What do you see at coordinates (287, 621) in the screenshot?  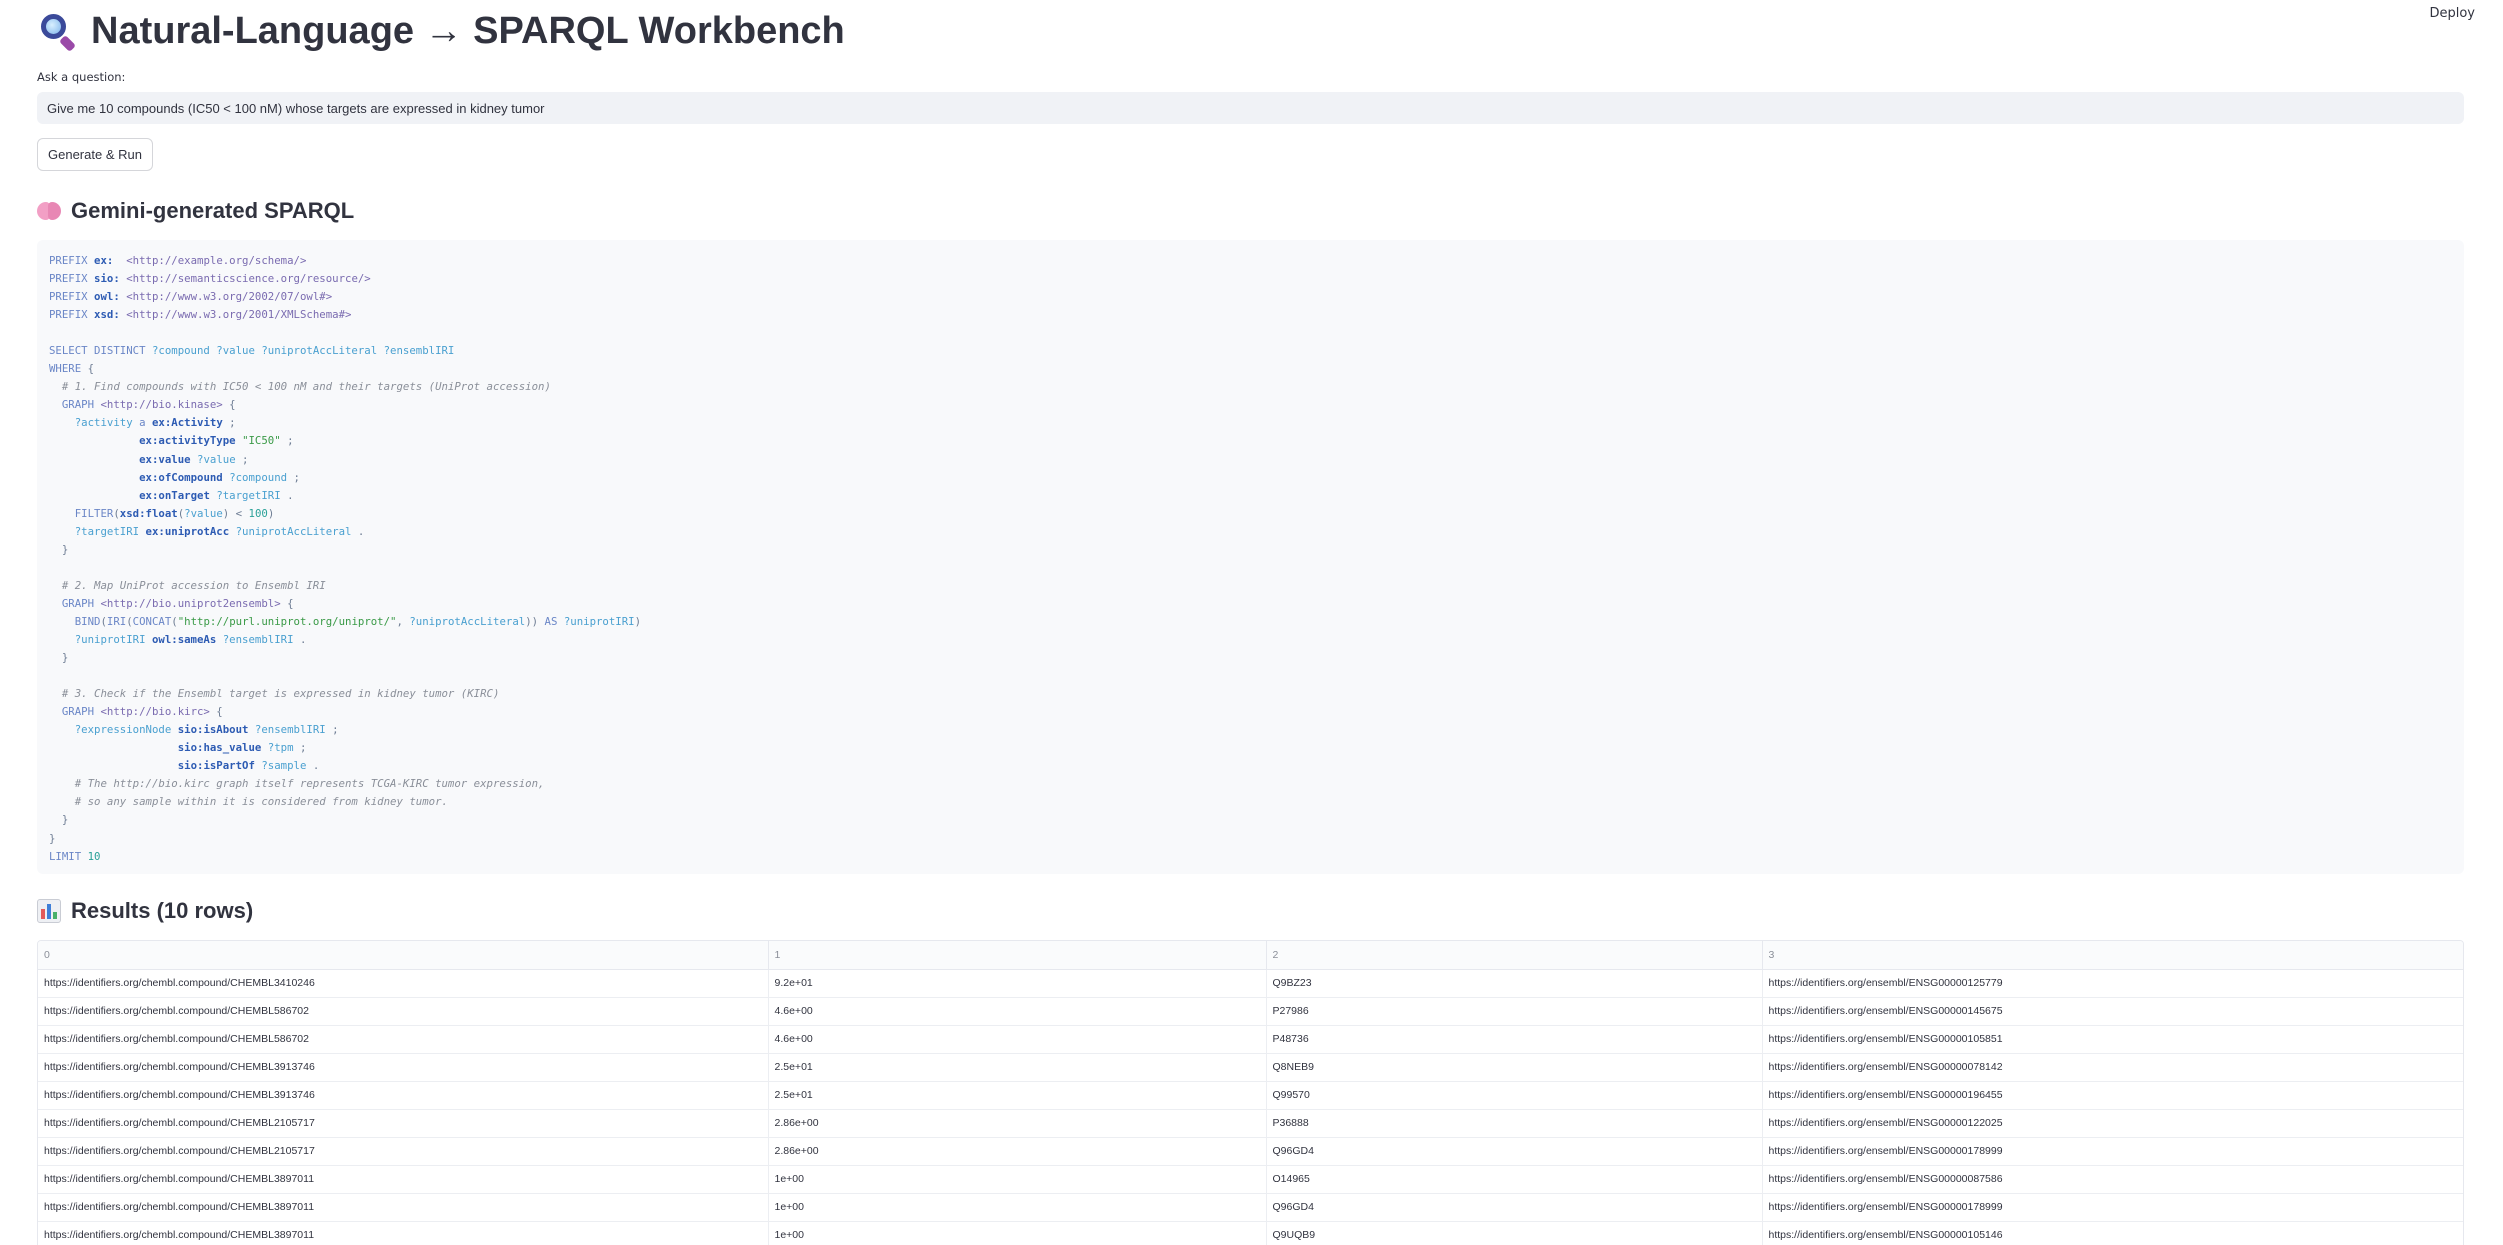 I see `code-token: "http://purl.uniprot.org/uniprot/"` at bounding box center [287, 621].